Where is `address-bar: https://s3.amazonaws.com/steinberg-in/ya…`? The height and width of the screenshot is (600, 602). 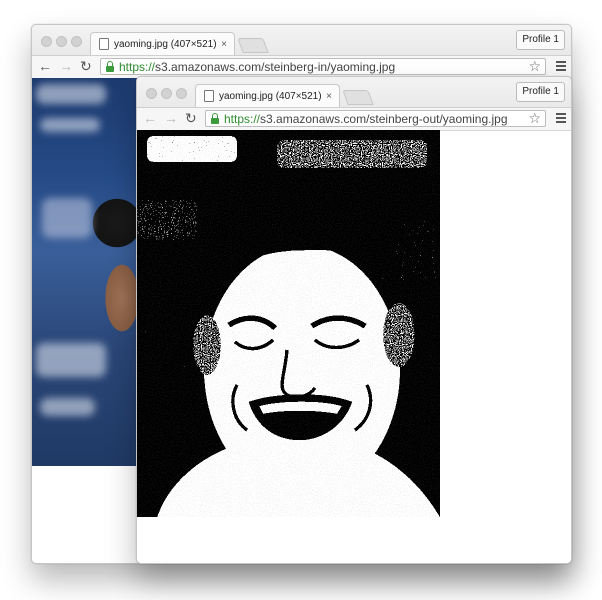 address-bar: https://s3.amazonaws.com/steinberg-in/ya… is located at coordinates (323, 66).